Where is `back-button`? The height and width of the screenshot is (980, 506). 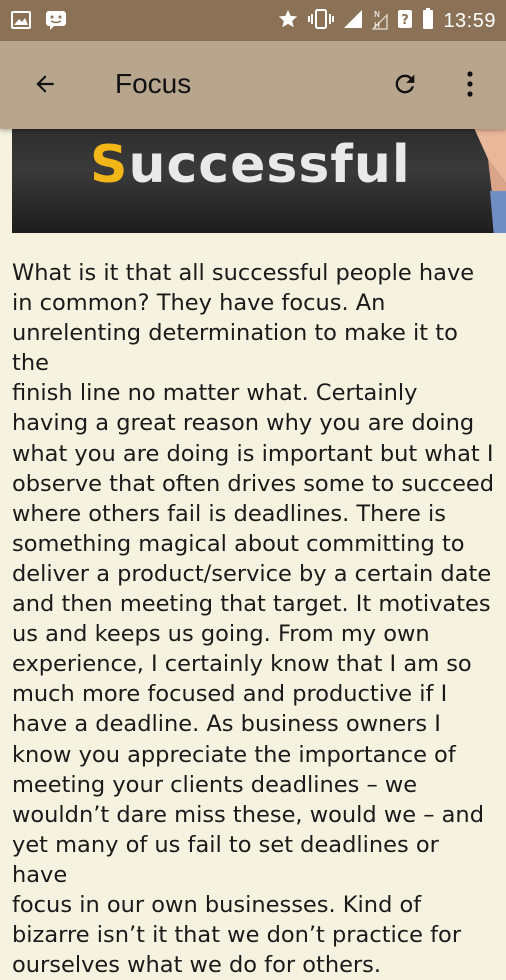
back-button is located at coordinates (45, 84).